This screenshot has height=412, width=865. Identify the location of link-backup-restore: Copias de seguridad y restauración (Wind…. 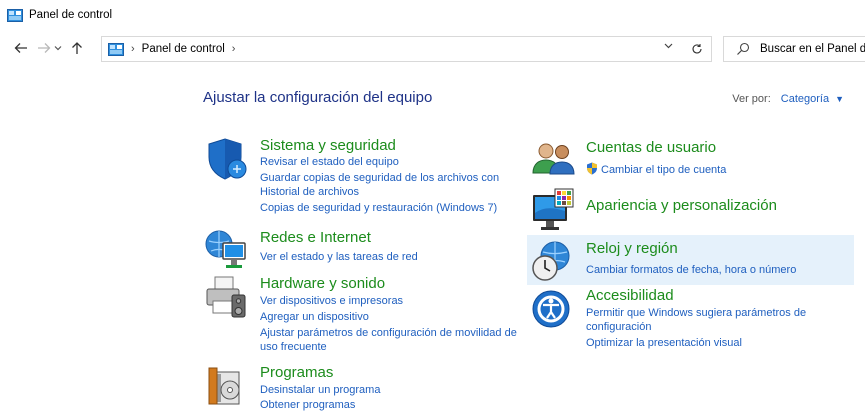
(378, 208).